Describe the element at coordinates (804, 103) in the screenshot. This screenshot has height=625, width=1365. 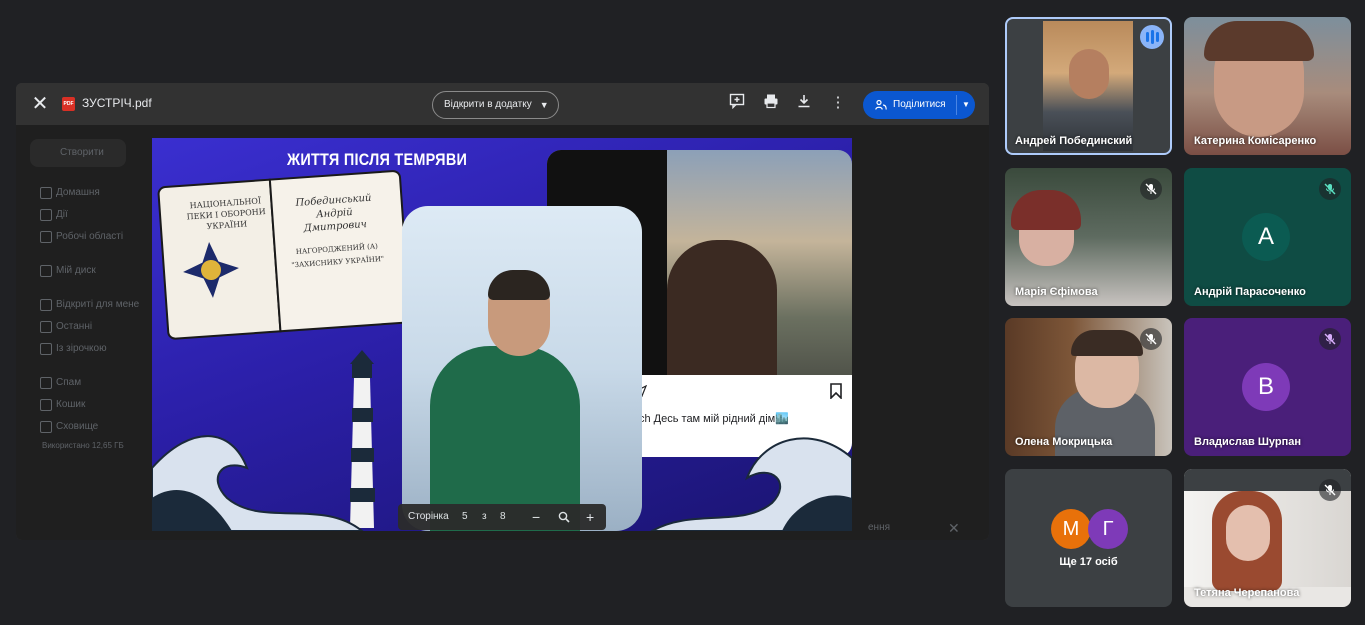
I see `download-icon` at that location.